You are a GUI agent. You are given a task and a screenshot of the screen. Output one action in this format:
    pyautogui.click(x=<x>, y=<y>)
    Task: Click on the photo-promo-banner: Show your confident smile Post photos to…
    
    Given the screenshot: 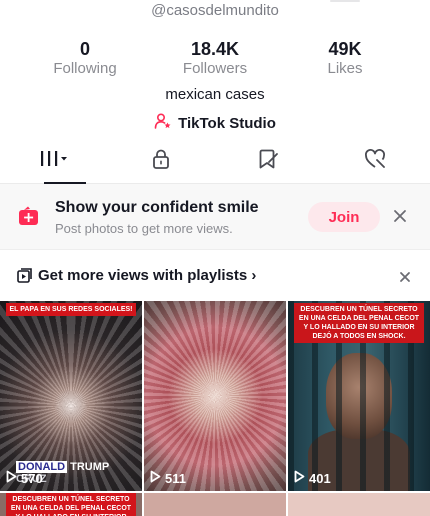 What is the action you would take?
    pyautogui.click(x=215, y=217)
    